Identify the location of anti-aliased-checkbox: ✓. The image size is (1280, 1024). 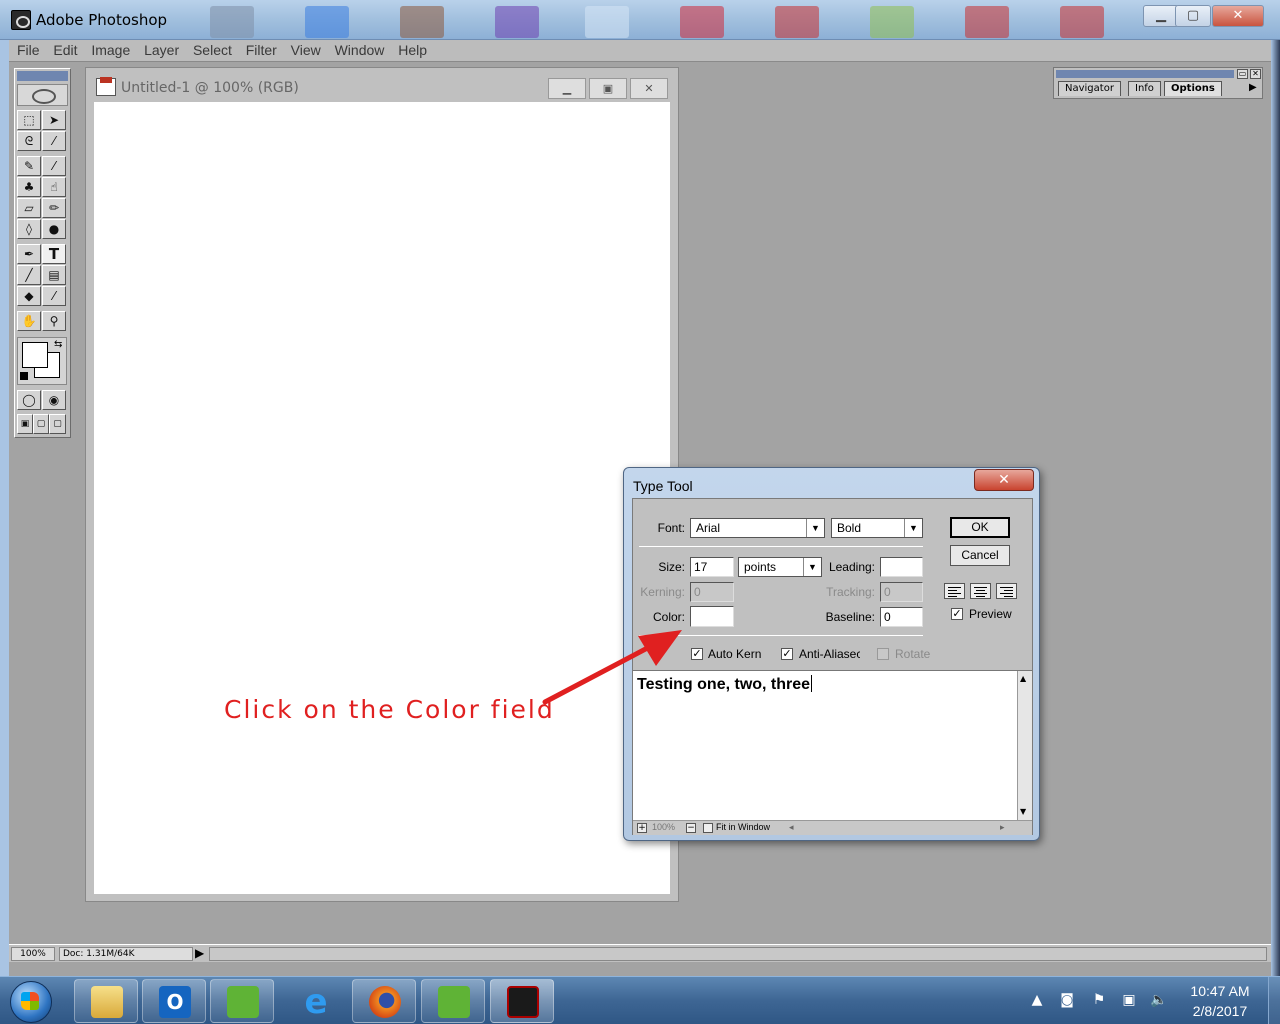
(787, 654).